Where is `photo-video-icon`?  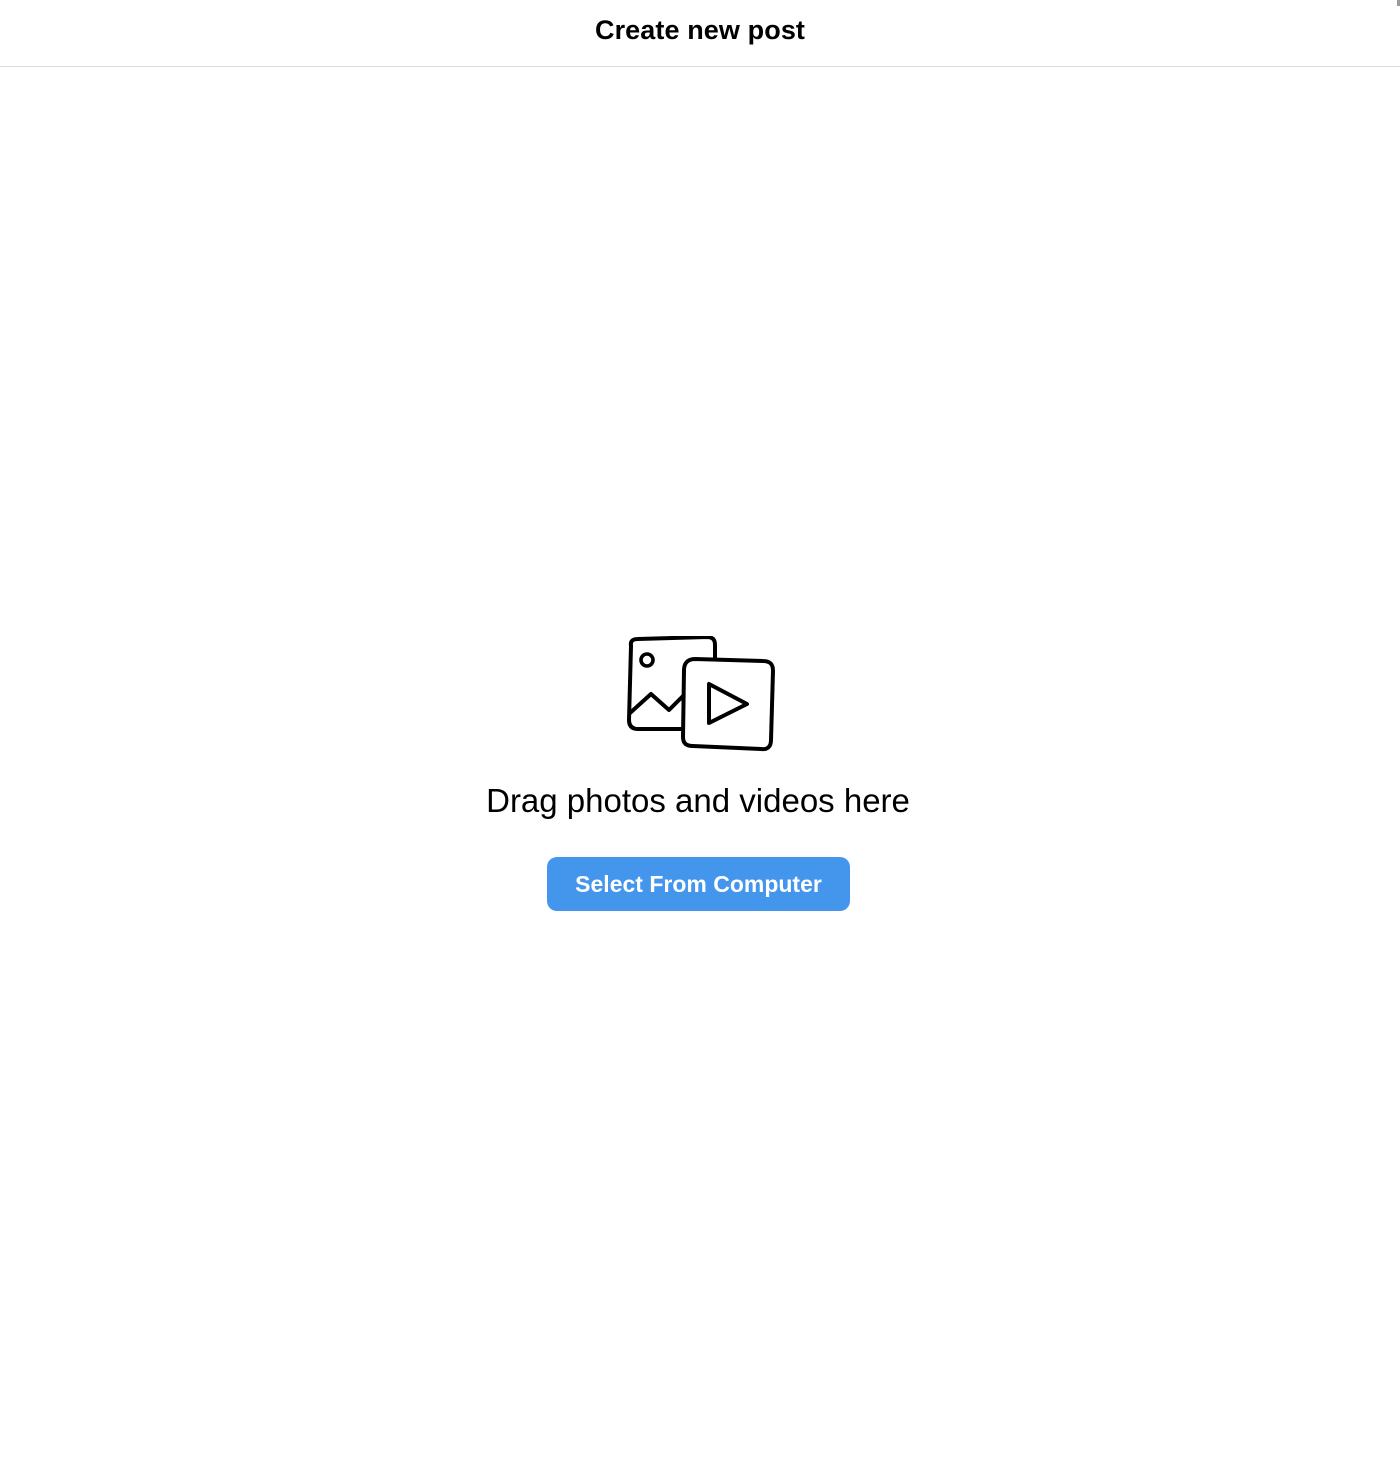
photo-video-icon is located at coordinates (701, 694).